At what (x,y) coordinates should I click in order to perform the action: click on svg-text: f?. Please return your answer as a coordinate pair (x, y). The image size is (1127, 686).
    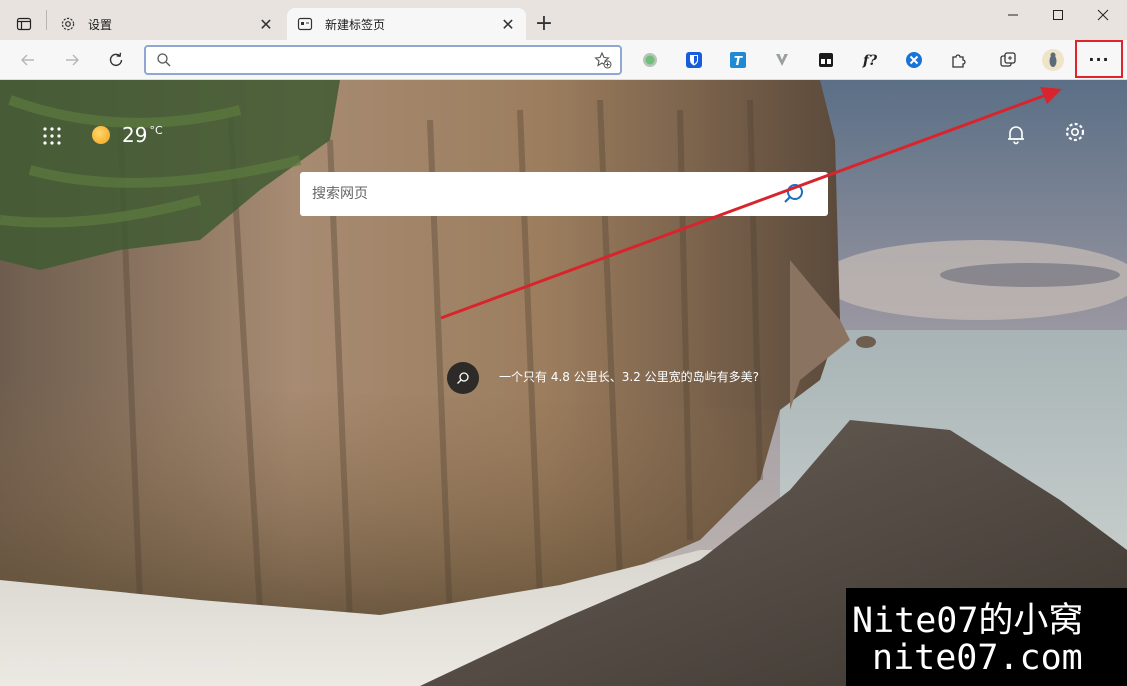
    Looking at the image, I should click on (870, 61).